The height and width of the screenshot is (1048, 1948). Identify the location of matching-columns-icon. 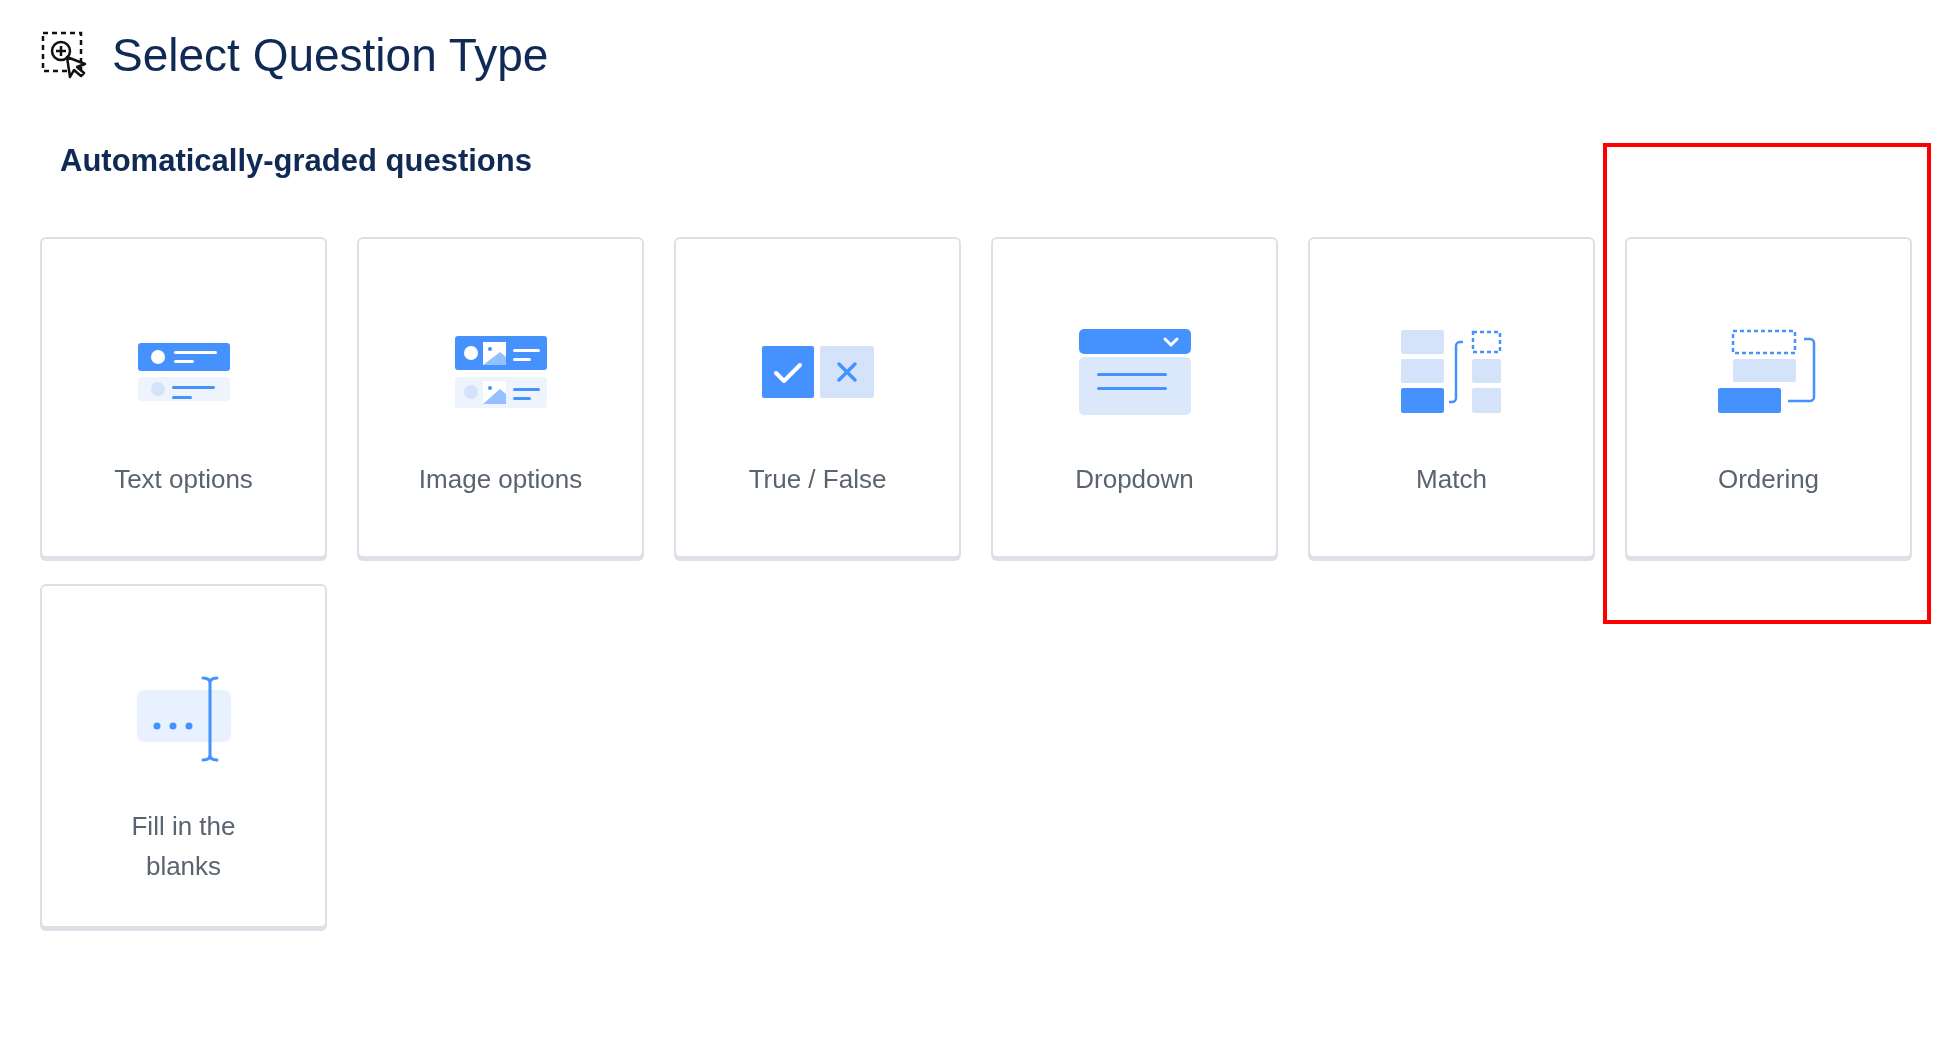
(1451, 371).